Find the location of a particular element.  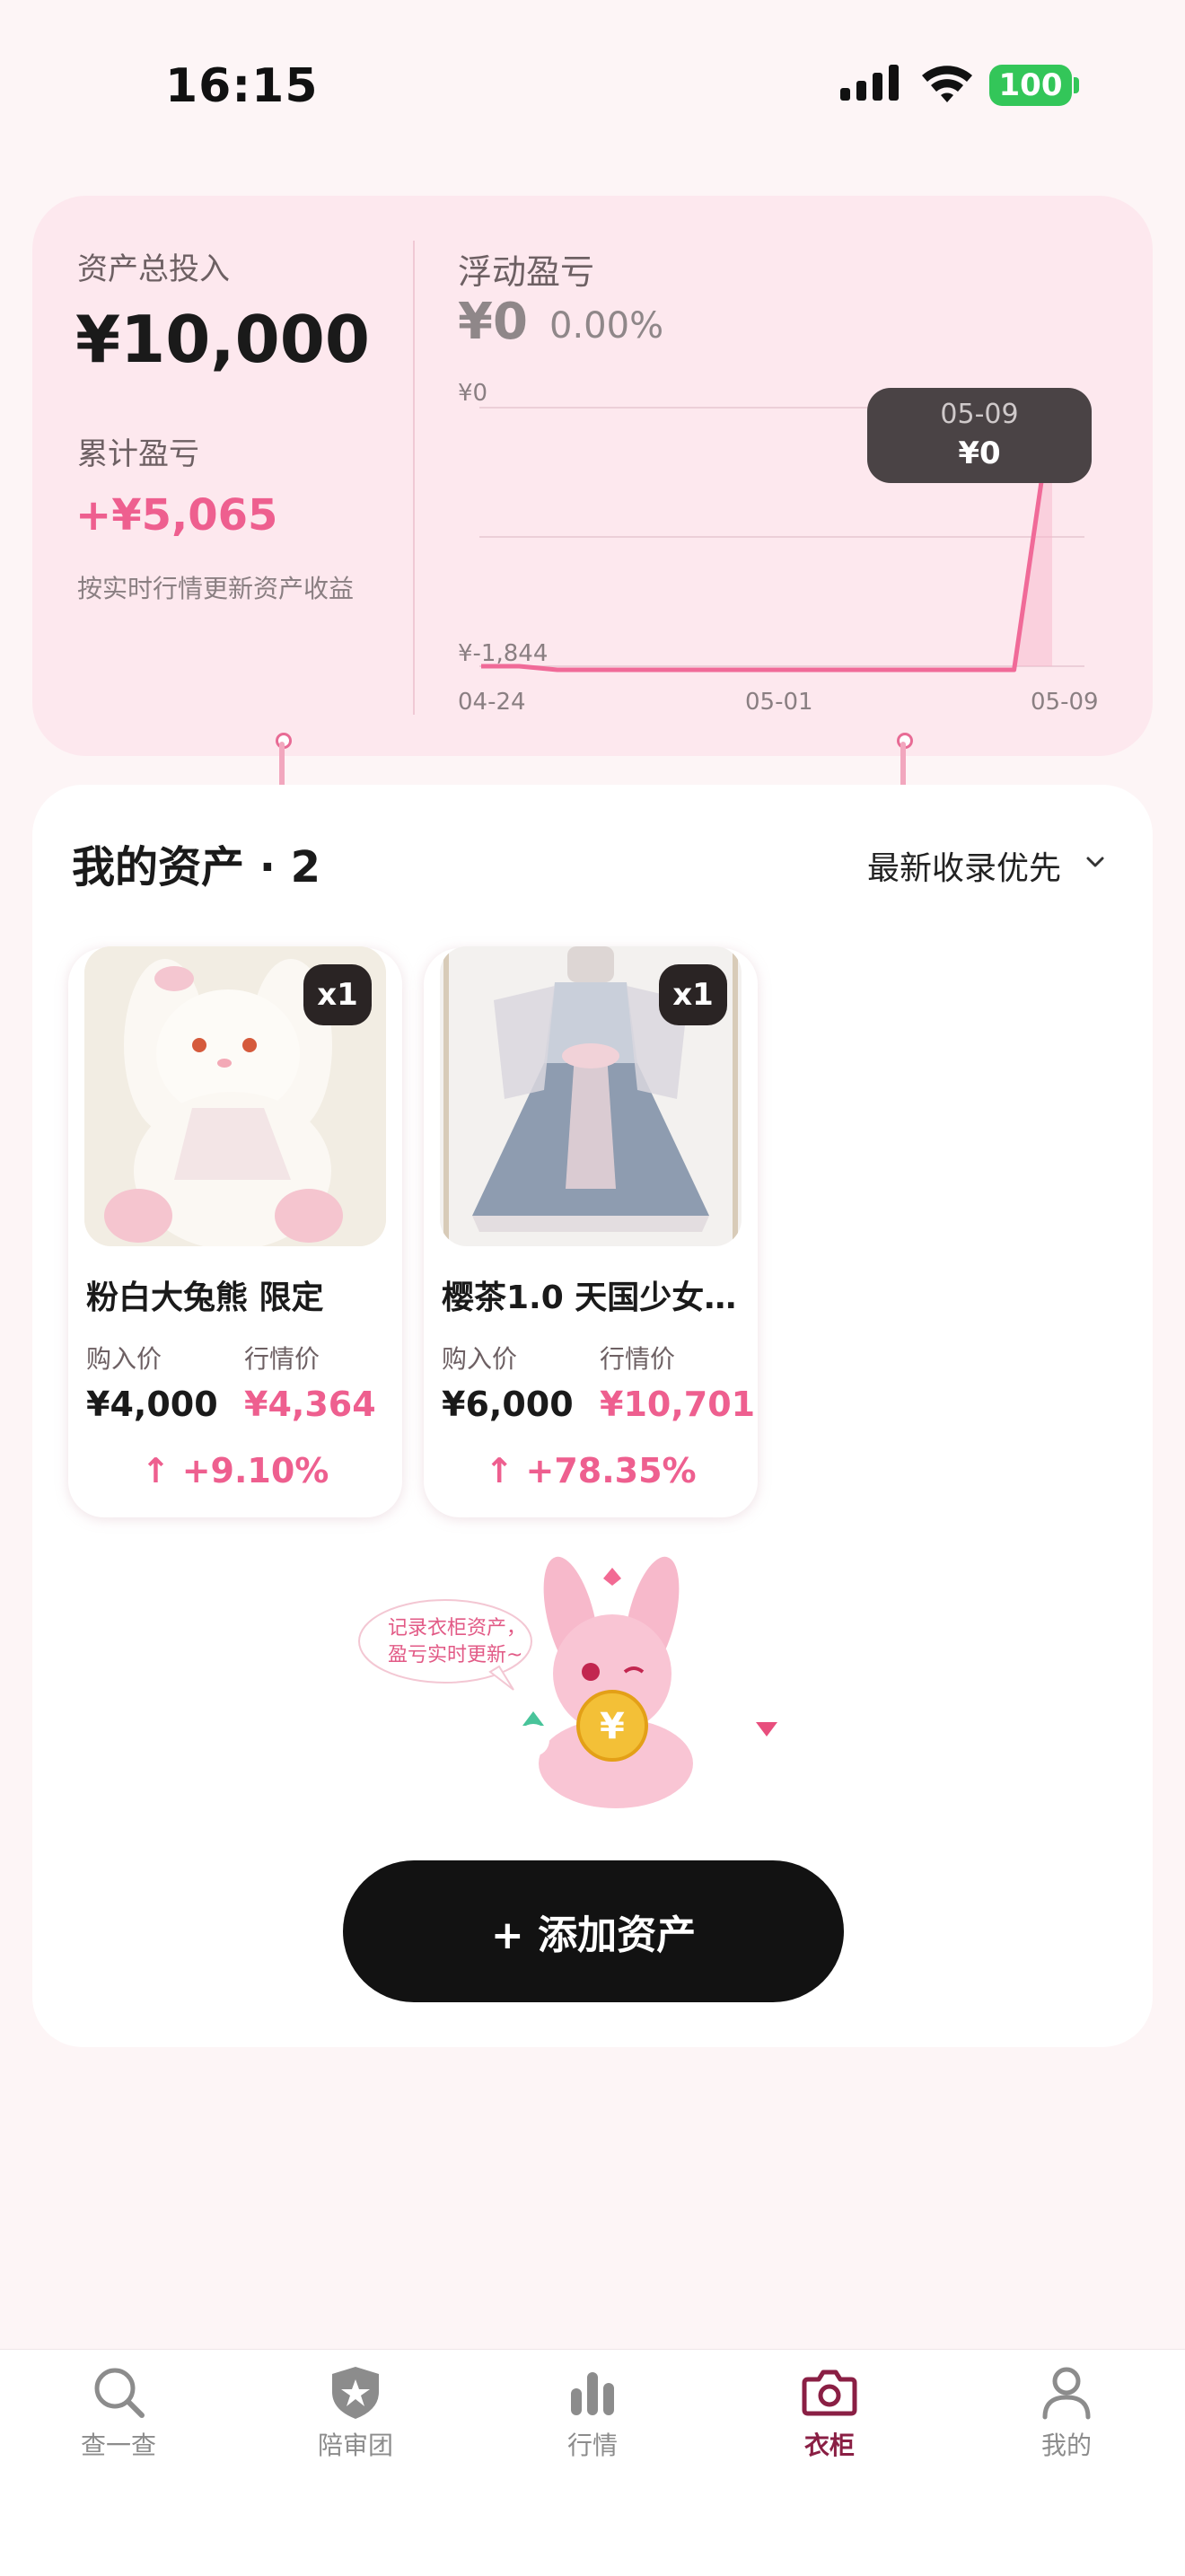

tab-label: 衣柜 is located at coordinates (829, 2445).